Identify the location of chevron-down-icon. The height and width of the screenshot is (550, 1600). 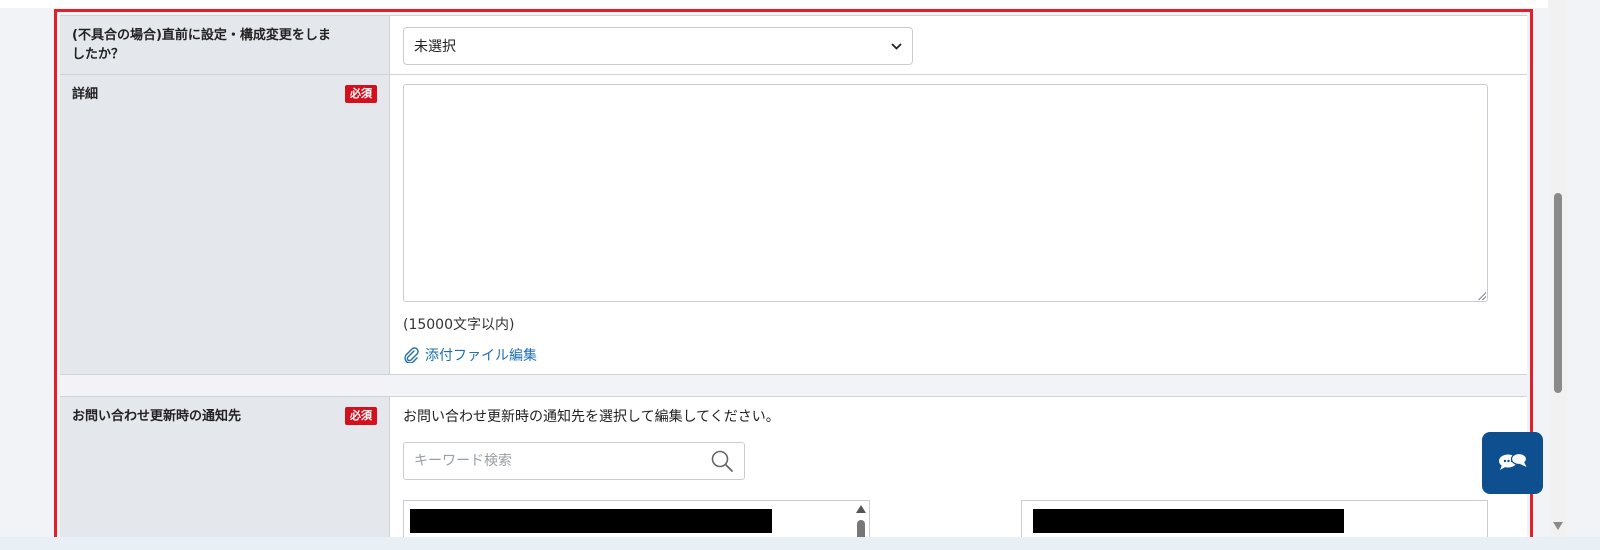
(896, 46).